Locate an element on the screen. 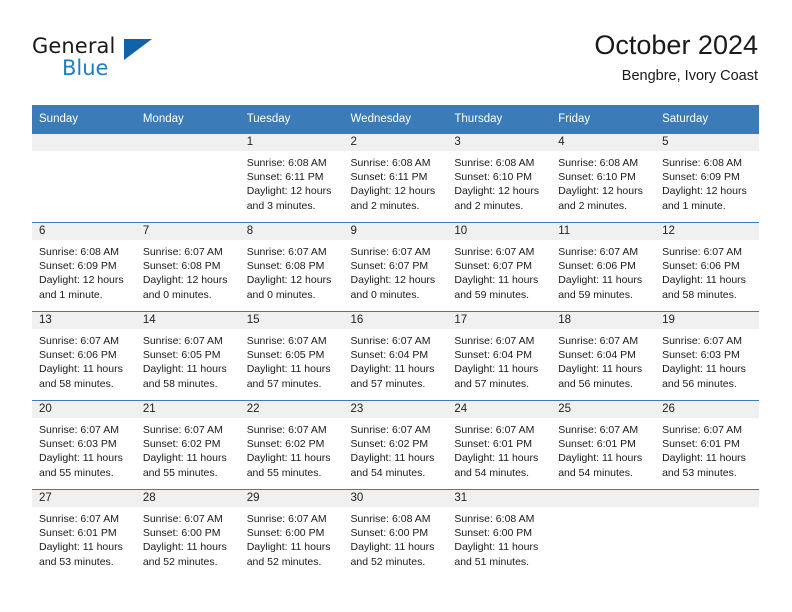  day-number: 18 is located at coordinates (603, 320).